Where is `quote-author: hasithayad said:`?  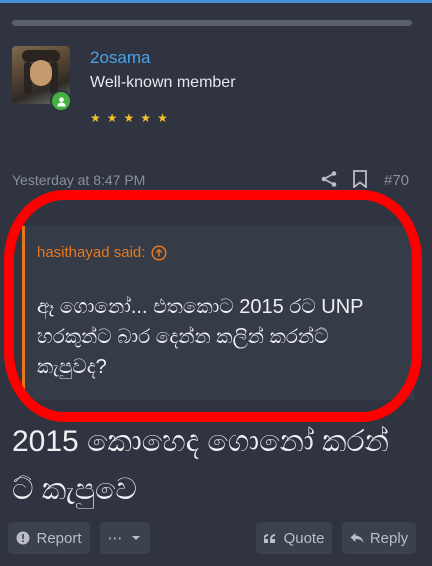
quote-author: hasithayad said: is located at coordinates (91, 252).